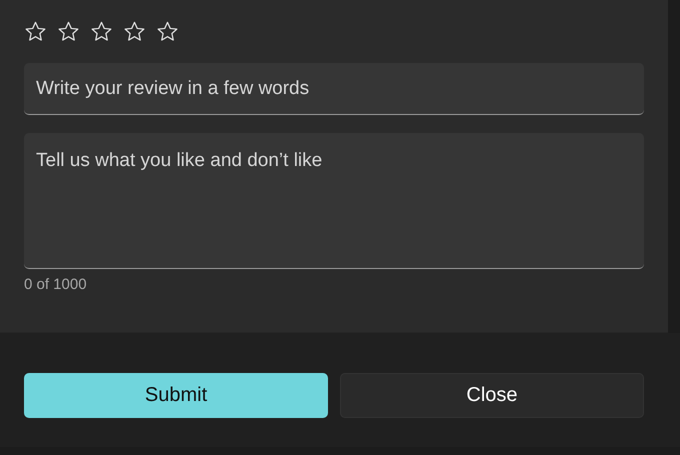 Image resolution: width=680 pixels, height=455 pixels. What do you see at coordinates (334, 89) in the screenshot?
I see `title-field: Write your review in a few words` at bounding box center [334, 89].